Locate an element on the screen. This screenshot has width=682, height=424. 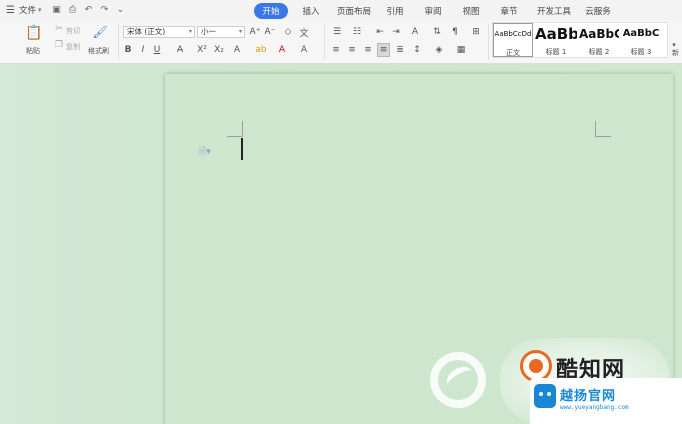
print-icon: ⎙ is located at coordinates (73, 10).